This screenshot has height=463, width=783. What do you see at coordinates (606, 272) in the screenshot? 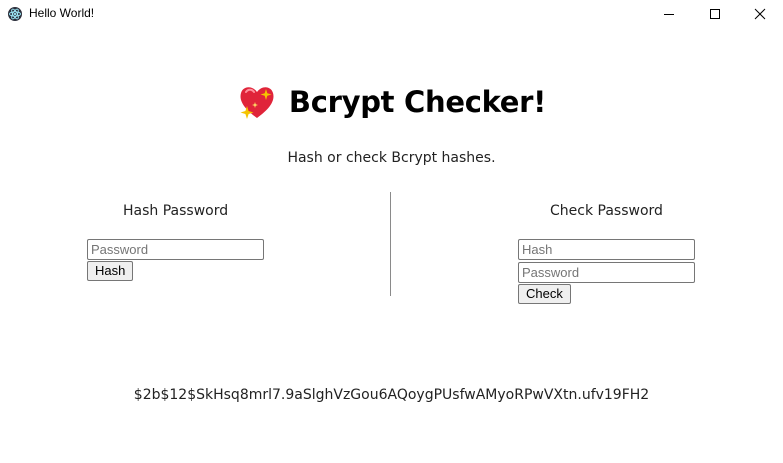
I see `check-password-input` at bounding box center [606, 272].